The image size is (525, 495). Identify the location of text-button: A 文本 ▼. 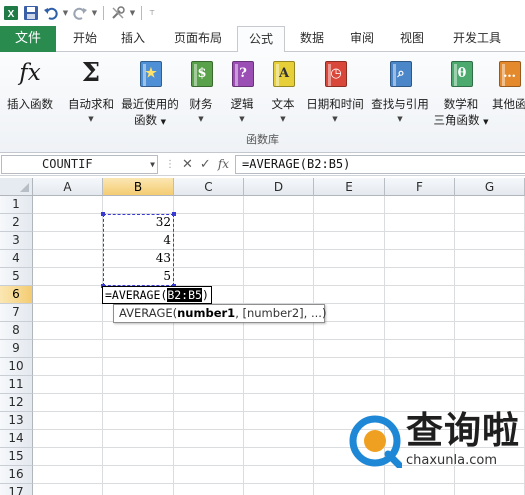
(283, 91).